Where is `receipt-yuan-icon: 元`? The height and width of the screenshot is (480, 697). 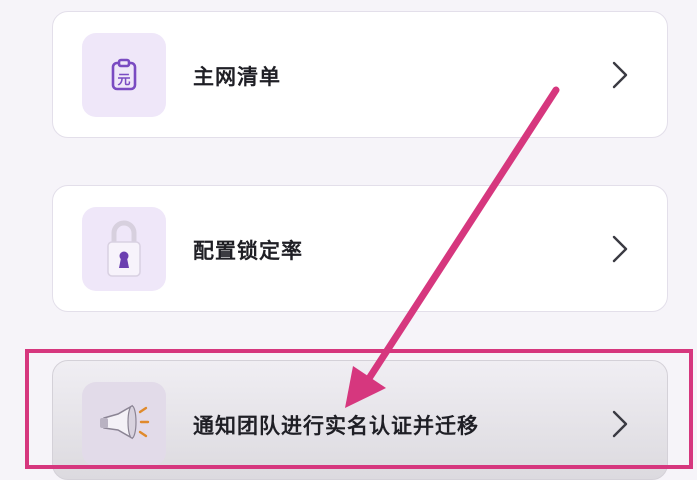 receipt-yuan-icon: 元 is located at coordinates (124, 74).